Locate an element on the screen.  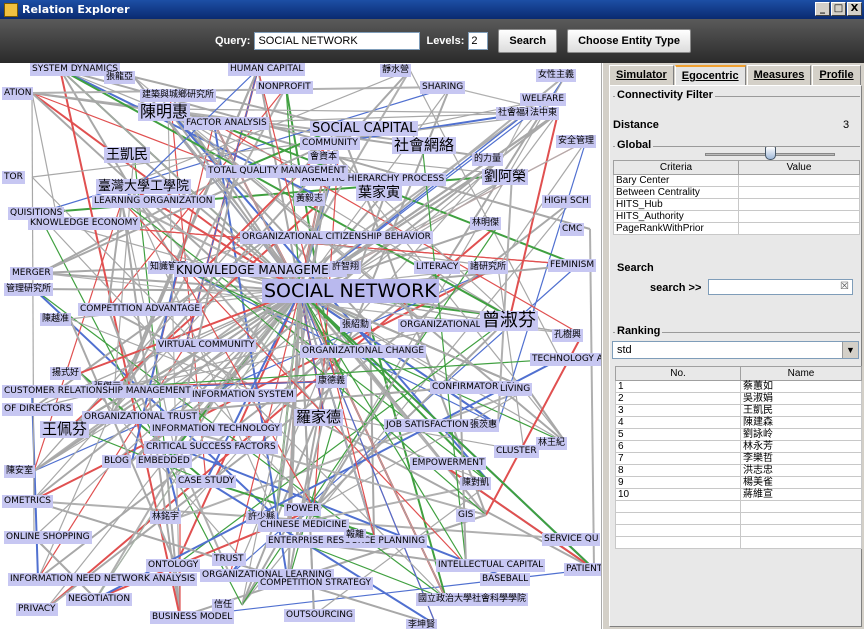
graph-node: WELFARE is located at coordinates (543, 99).